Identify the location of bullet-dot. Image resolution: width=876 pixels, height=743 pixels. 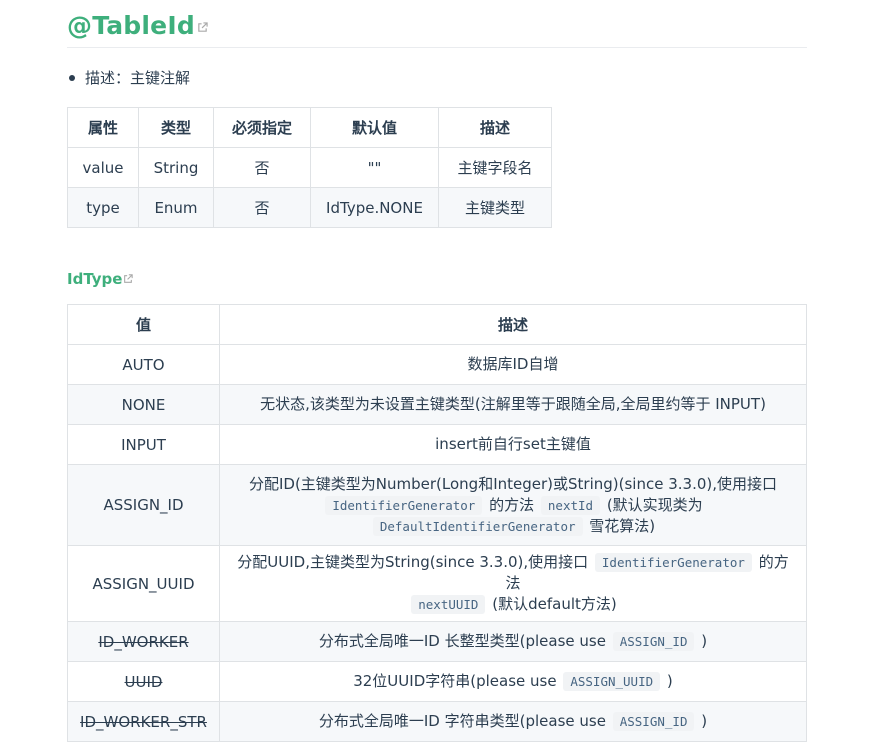
(72, 77).